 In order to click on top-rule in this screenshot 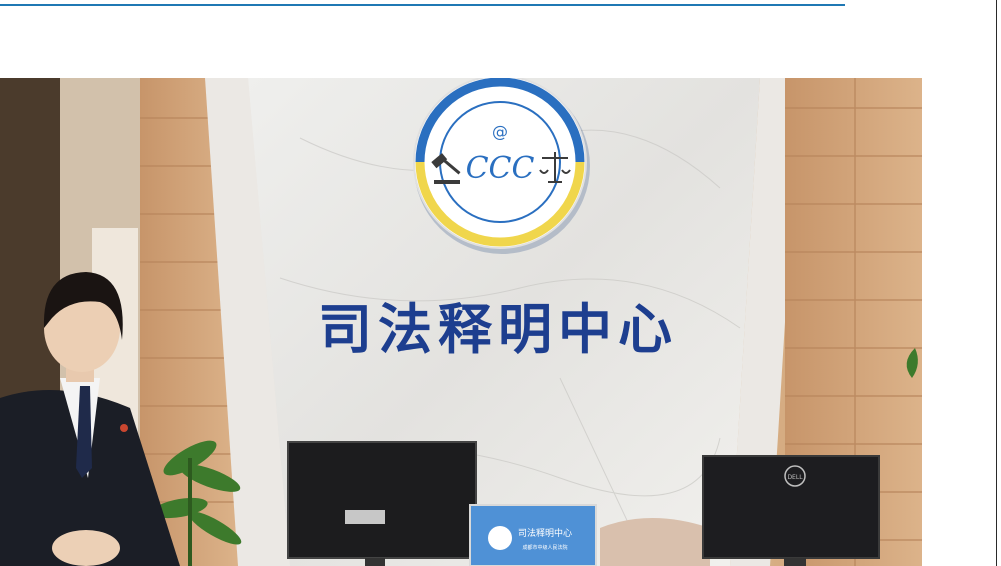, I will do `click(422, 5)`.